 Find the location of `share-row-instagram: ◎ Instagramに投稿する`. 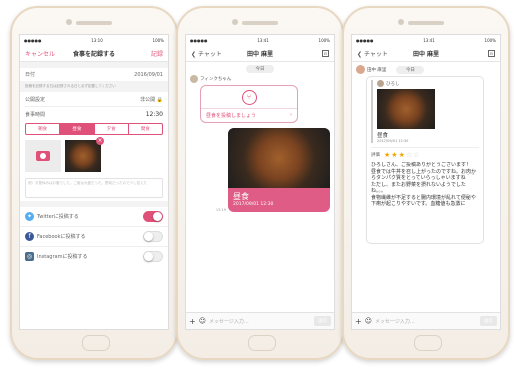

share-row-instagram: ◎ Instagramに投稿する is located at coordinates (94, 256).